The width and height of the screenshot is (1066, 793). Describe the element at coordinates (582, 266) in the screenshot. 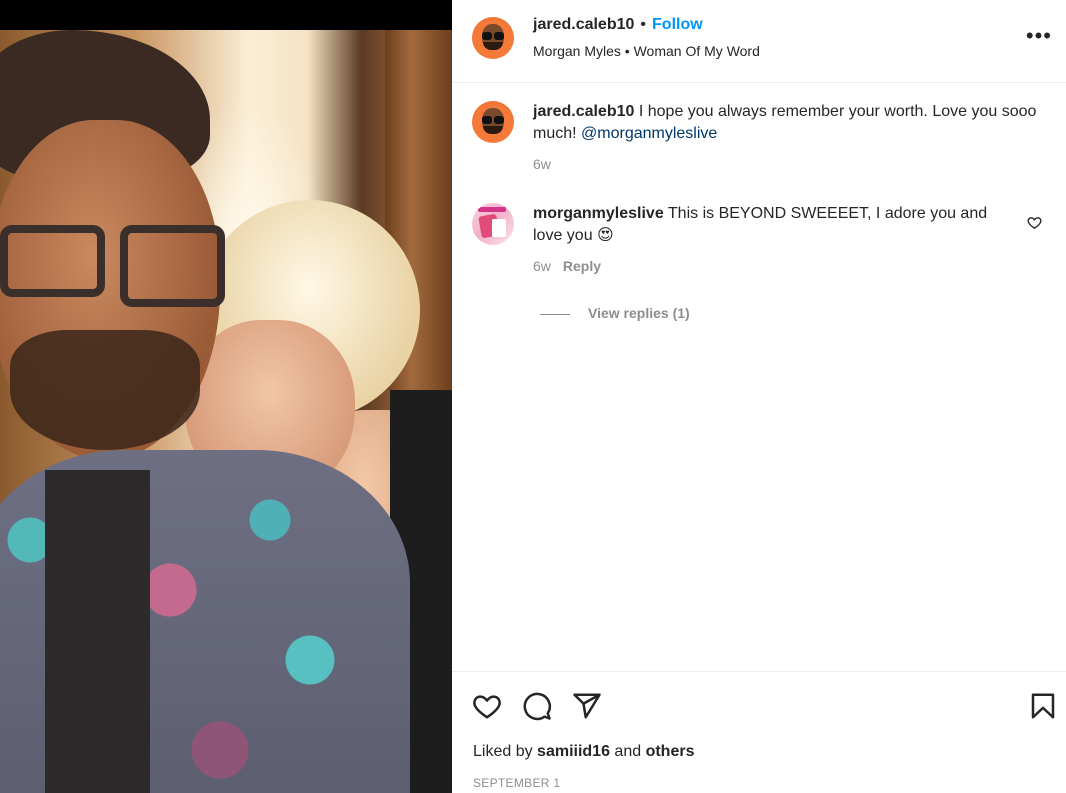

I see `reply-button: Reply` at that location.